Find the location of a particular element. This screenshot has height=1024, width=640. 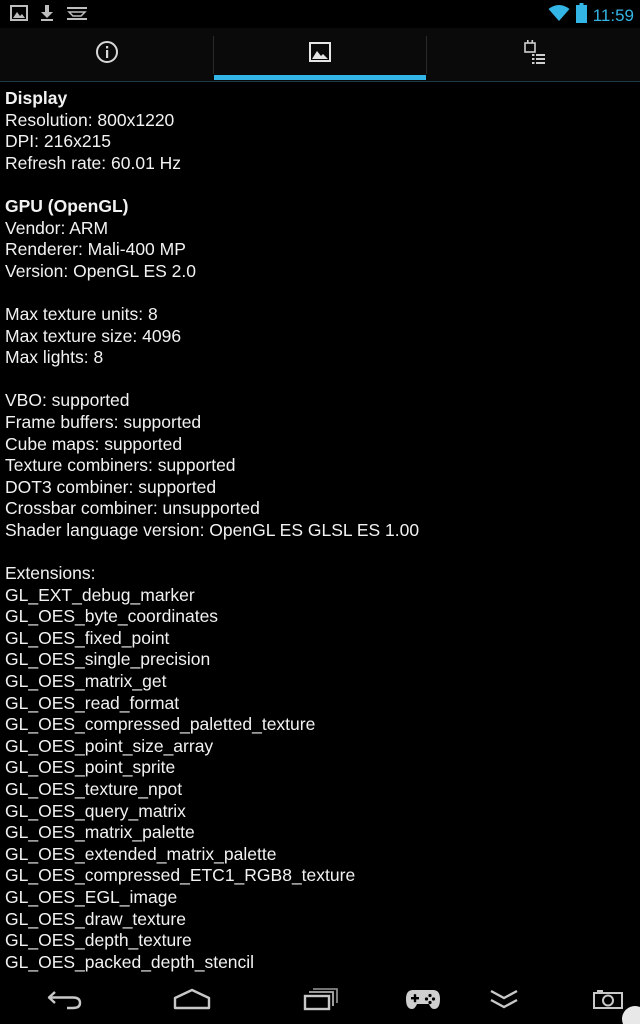

info-line: Frame buffers: supported is located at coordinates (103, 421).